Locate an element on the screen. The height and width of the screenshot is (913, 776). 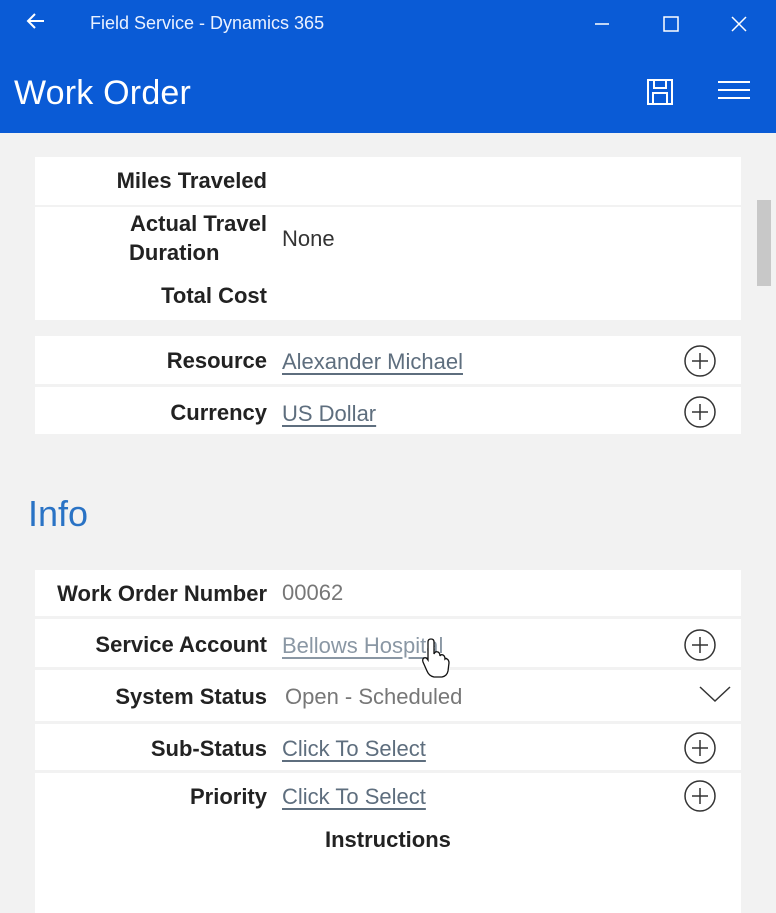
chevron-down-icon is located at coordinates (715, 694).